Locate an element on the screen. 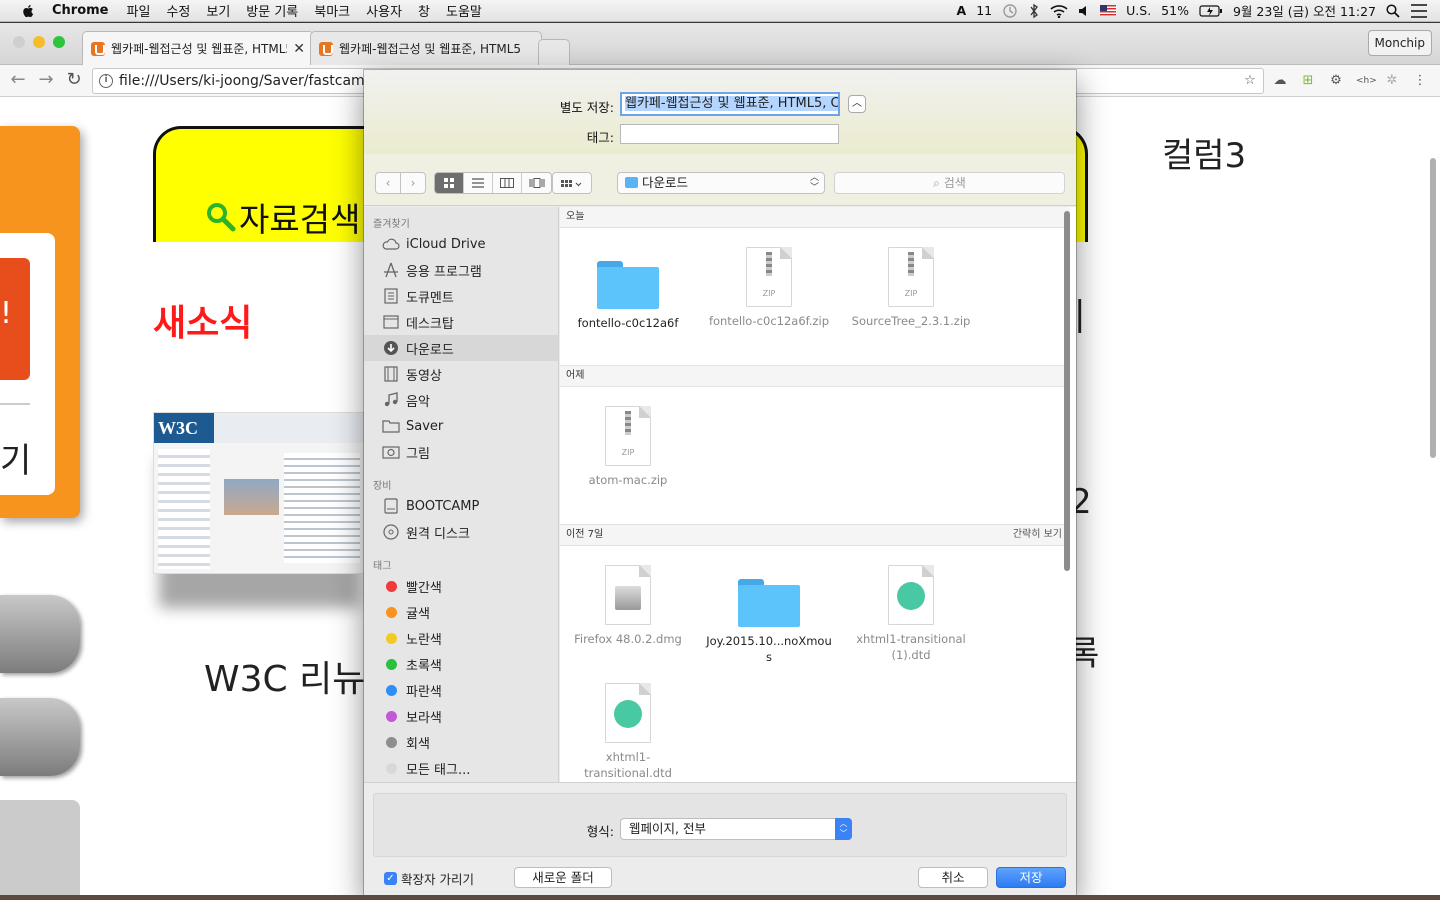 The image size is (1440, 900). close-tab-icon: ✕ is located at coordinates (299, 49).